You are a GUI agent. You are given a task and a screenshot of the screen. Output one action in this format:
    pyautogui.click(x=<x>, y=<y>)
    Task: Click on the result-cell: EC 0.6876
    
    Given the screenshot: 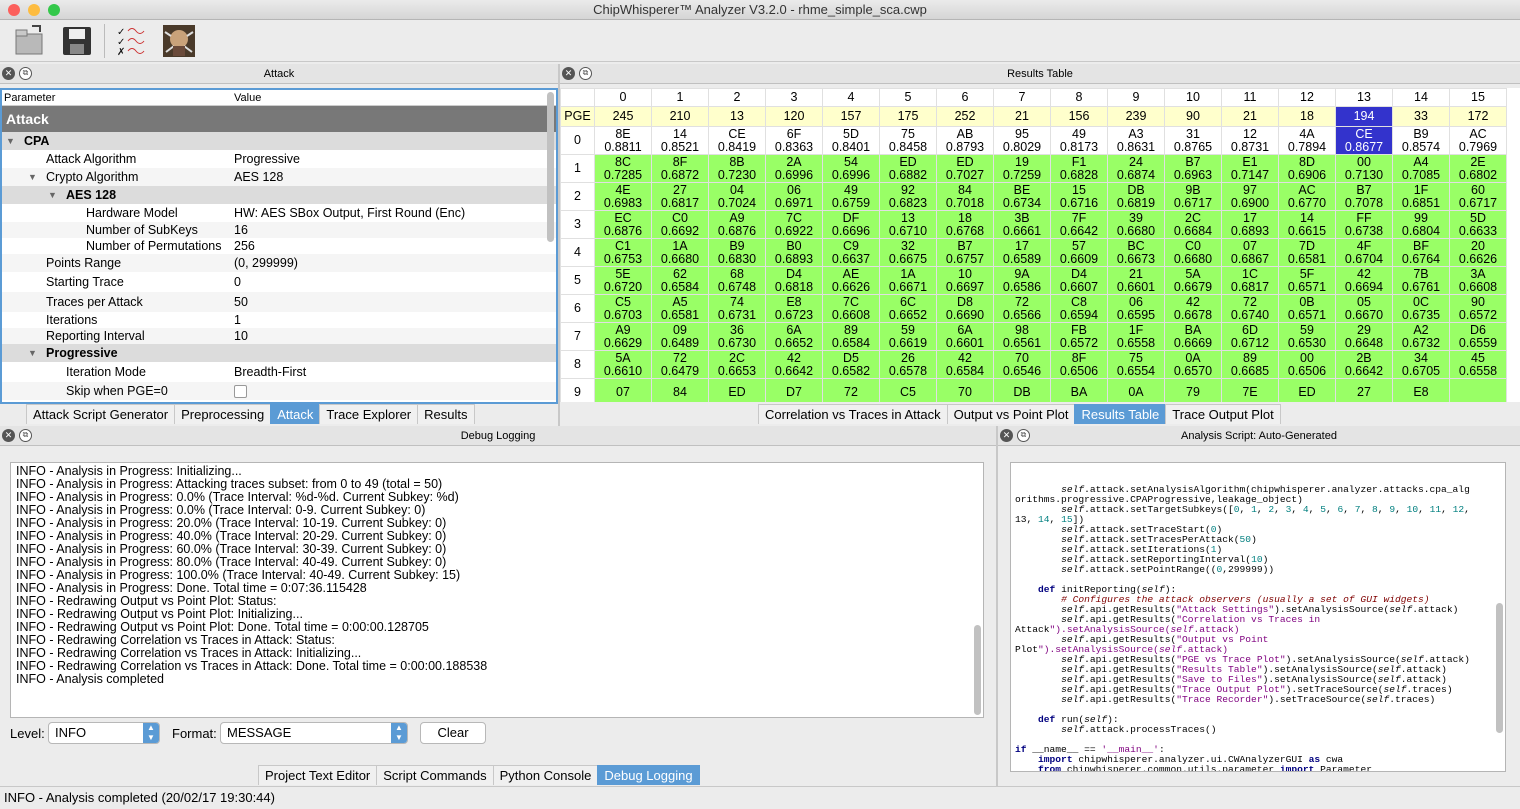 What is the action you would take?
    pyautogui.click(x=623, y=224)
    